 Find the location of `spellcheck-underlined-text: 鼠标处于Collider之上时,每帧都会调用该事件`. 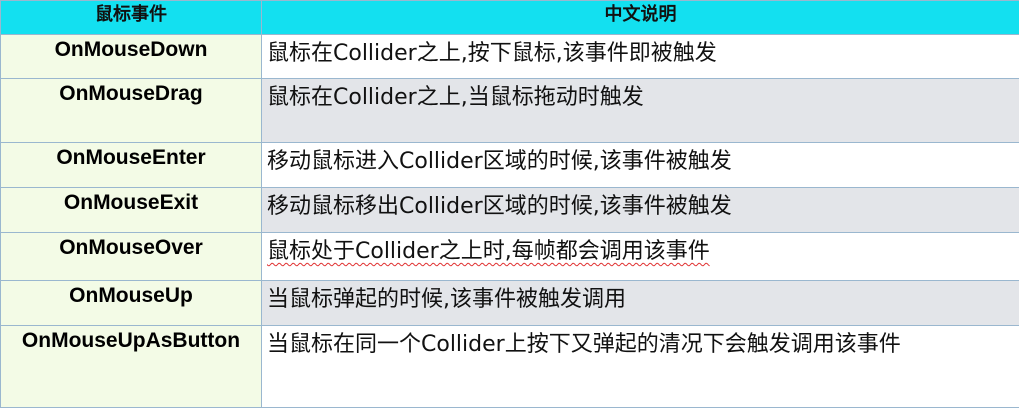

spellcheck-underlined-text: 鼠标处于Collider之上时,每帧都会调用该事件 is located at coordinates (488, 251).